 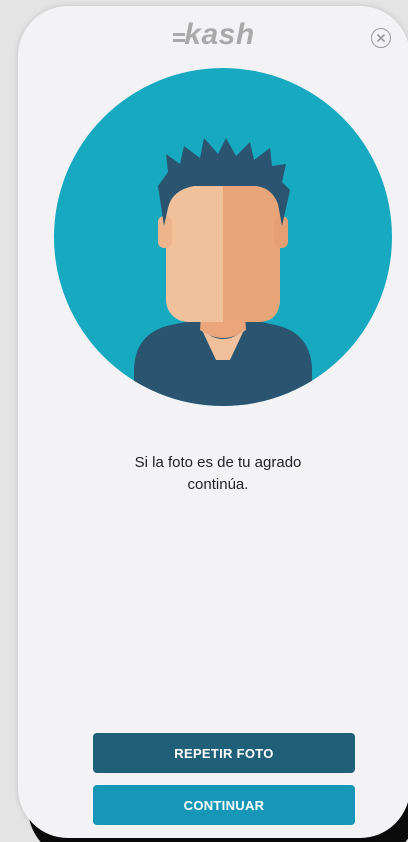 I want to click on message-line-1: Si la foto es de tu agrado, so click(x=218, y=462).